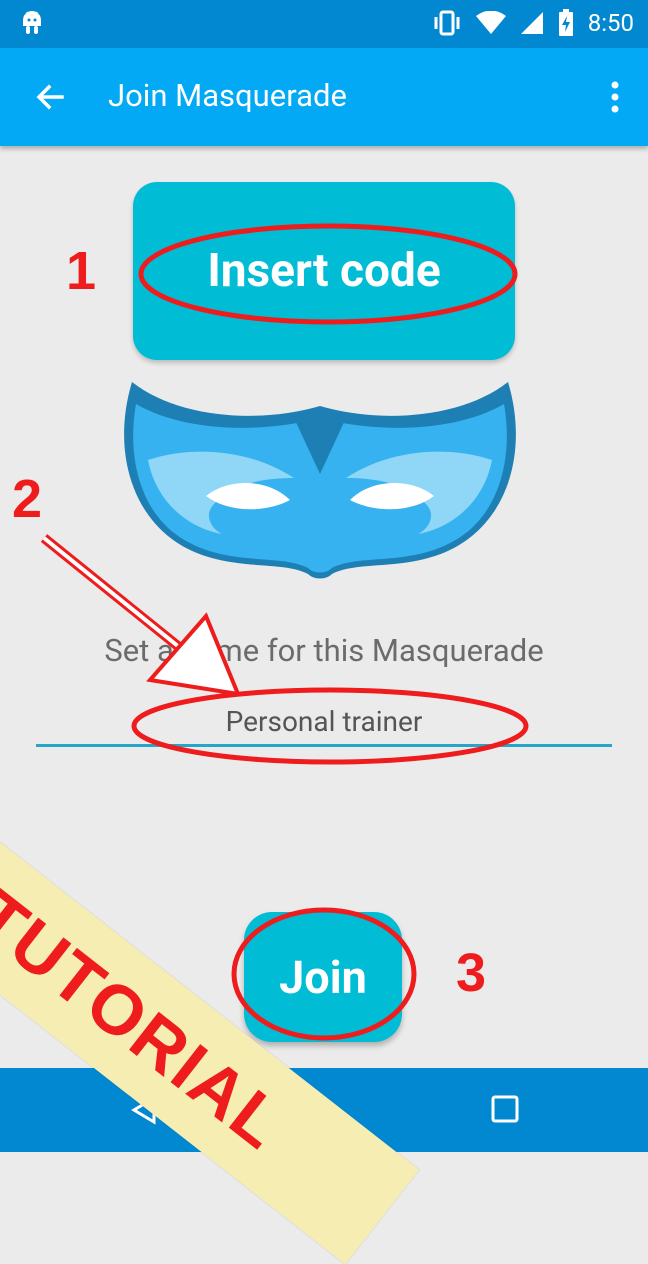 This screenshot has width=648, height=1264. What do you see at coordinates (324, 24) in the screenshot?
I see `status-bar: 8:50` at bounding box center [324, 24].